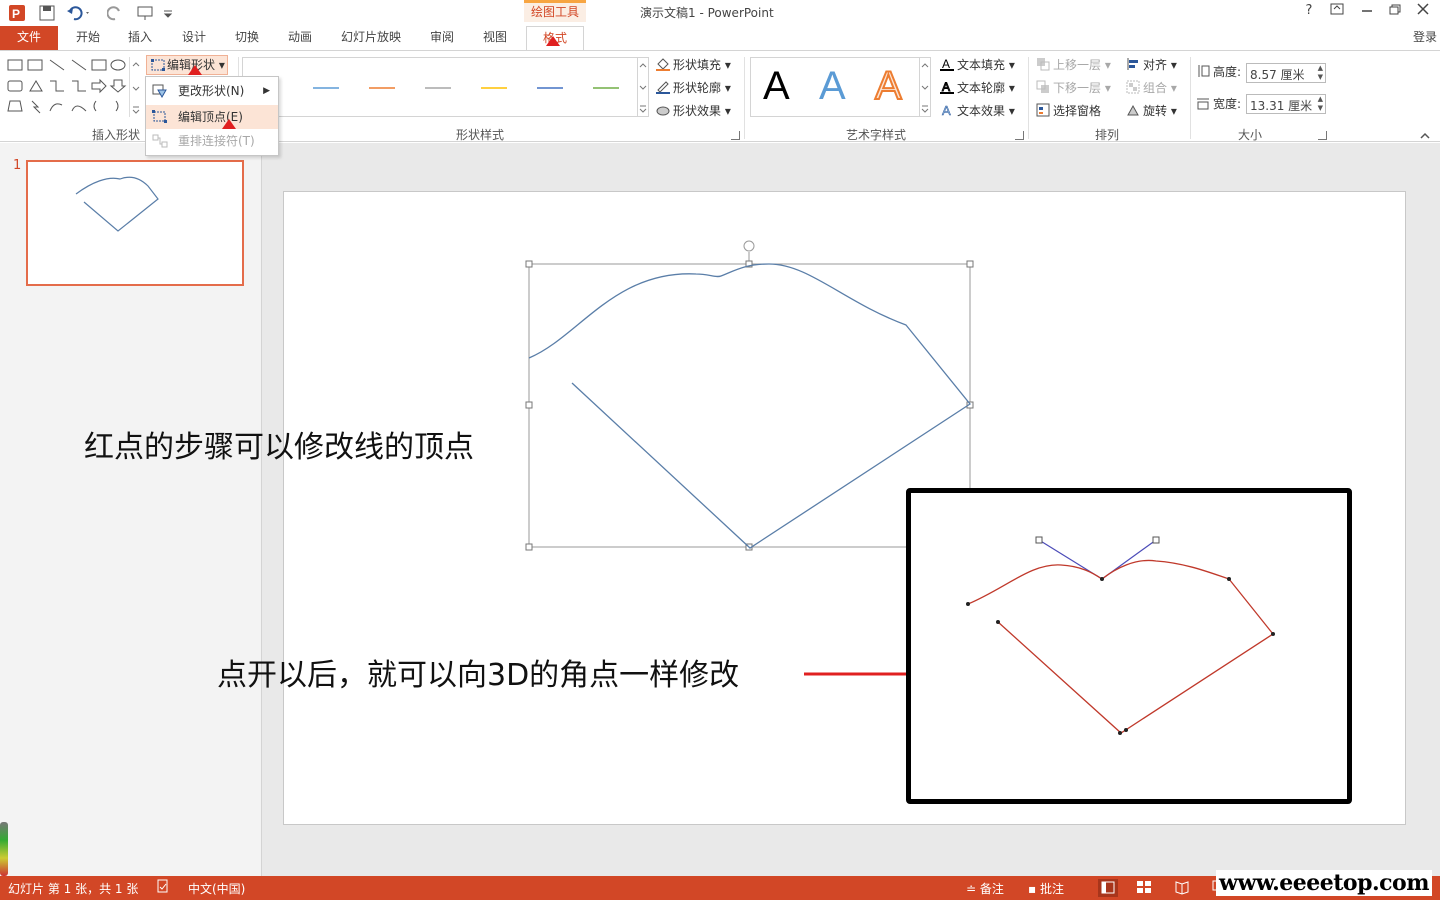  What do you see at coordinates (981, 111) in the screenshot?
I see `text-effects-label: 文本效果` at bounding box center [981, 111].